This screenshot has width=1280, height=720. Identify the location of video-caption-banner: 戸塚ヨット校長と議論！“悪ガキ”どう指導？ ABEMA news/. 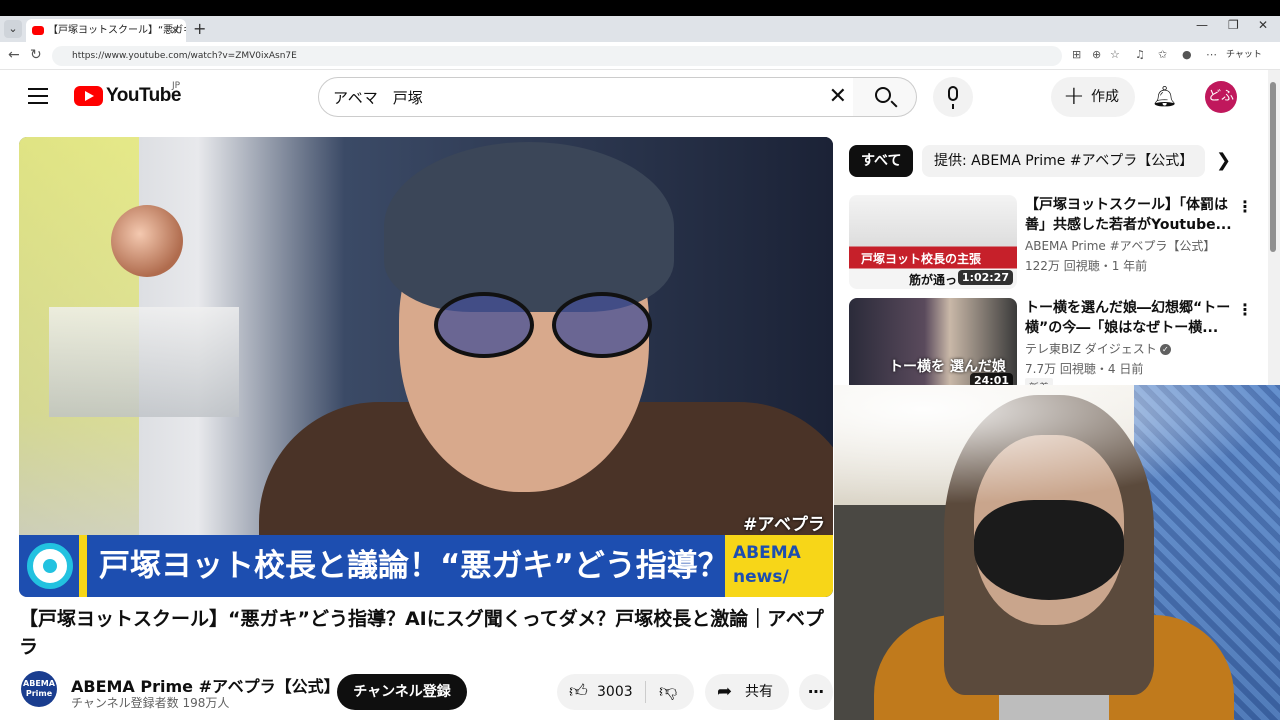
(426, 566).